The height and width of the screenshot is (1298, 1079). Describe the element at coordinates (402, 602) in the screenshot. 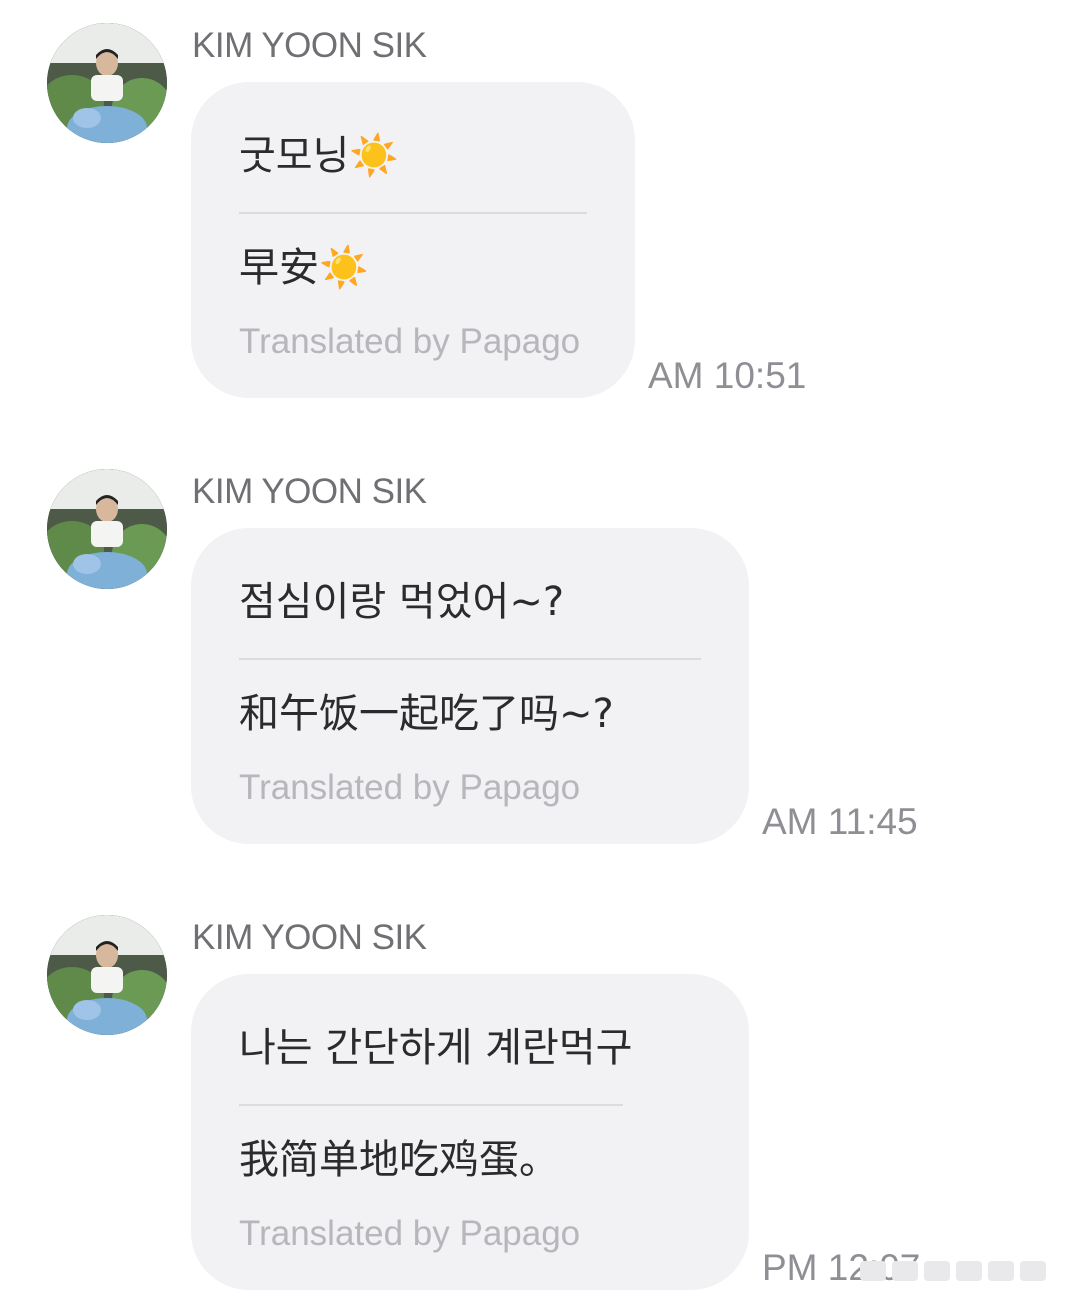

I see `original-text: 점심이랑 먹었어~?` at that location.